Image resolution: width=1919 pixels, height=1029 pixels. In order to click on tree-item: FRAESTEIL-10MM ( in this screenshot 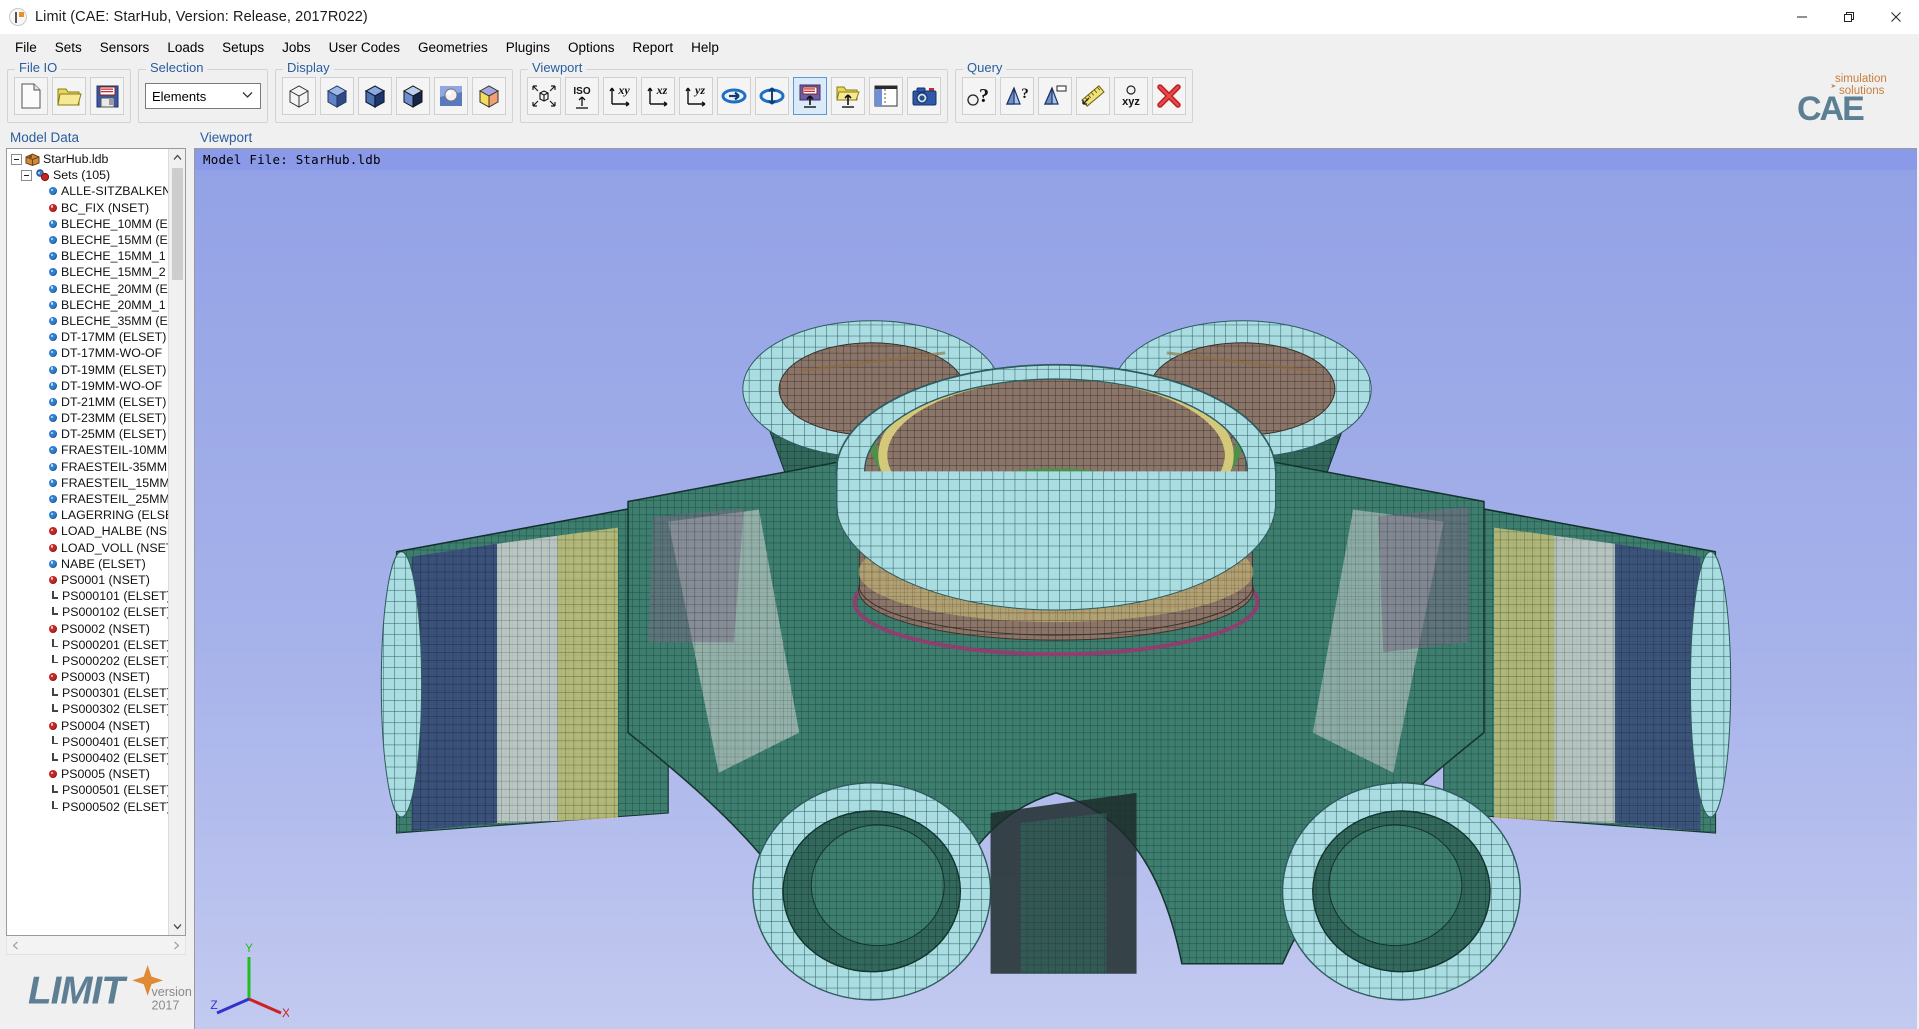, I will do `click(87, 450)`.